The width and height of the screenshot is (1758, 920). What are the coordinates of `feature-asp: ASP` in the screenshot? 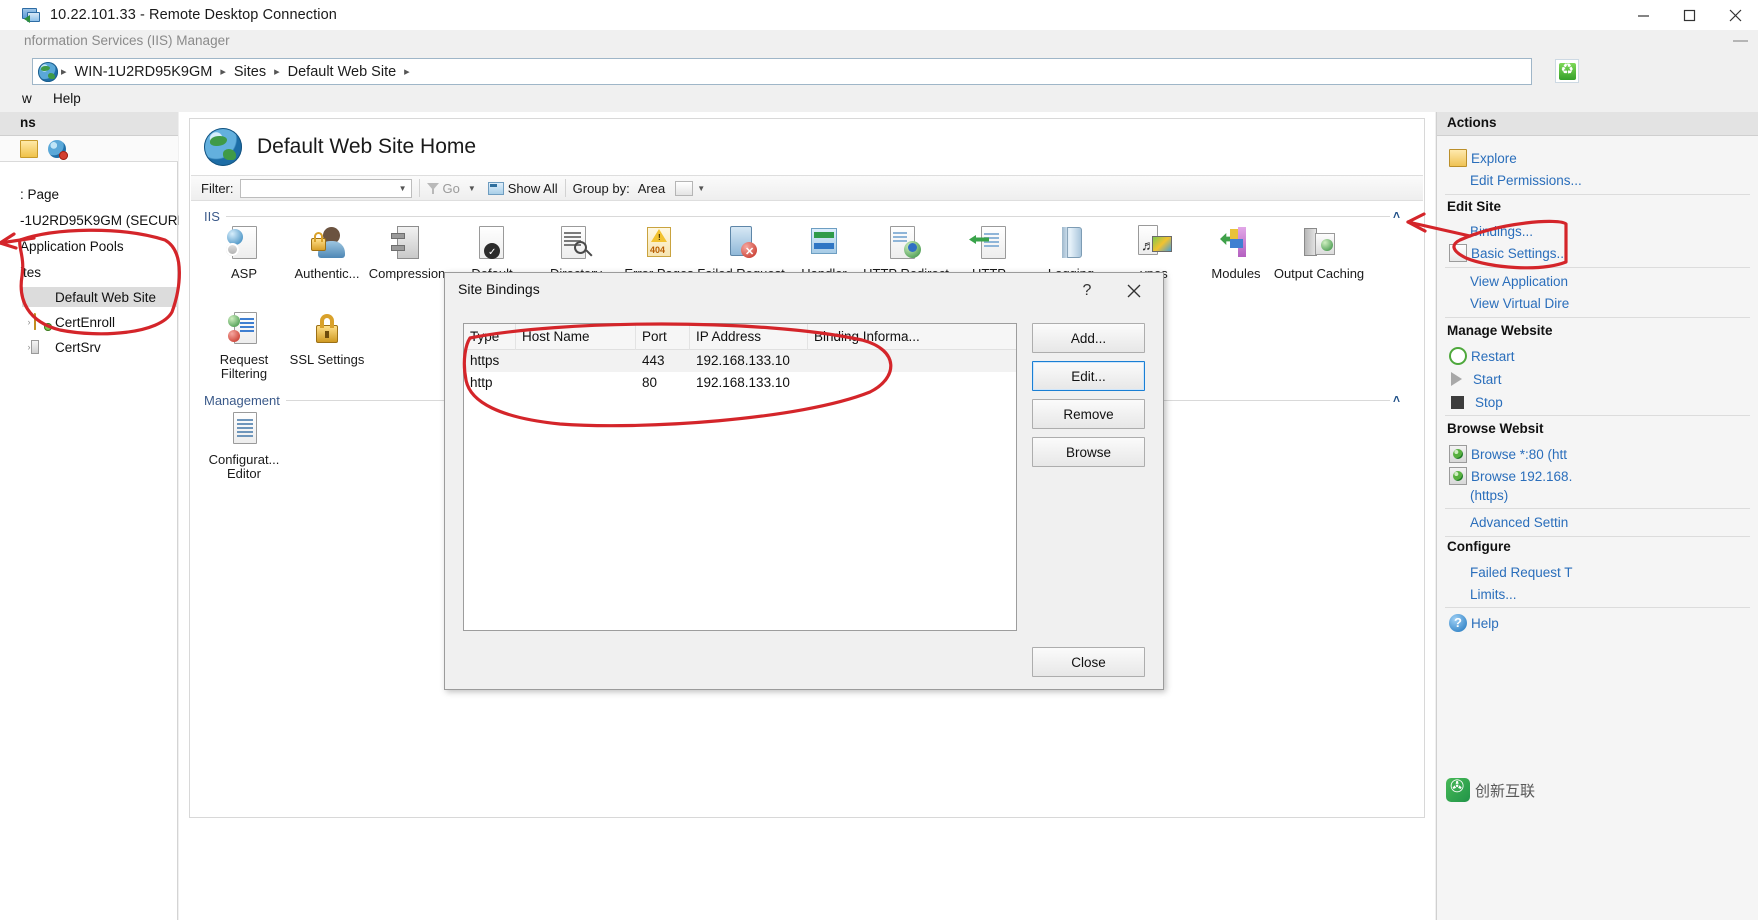 It's located at (244, 252).